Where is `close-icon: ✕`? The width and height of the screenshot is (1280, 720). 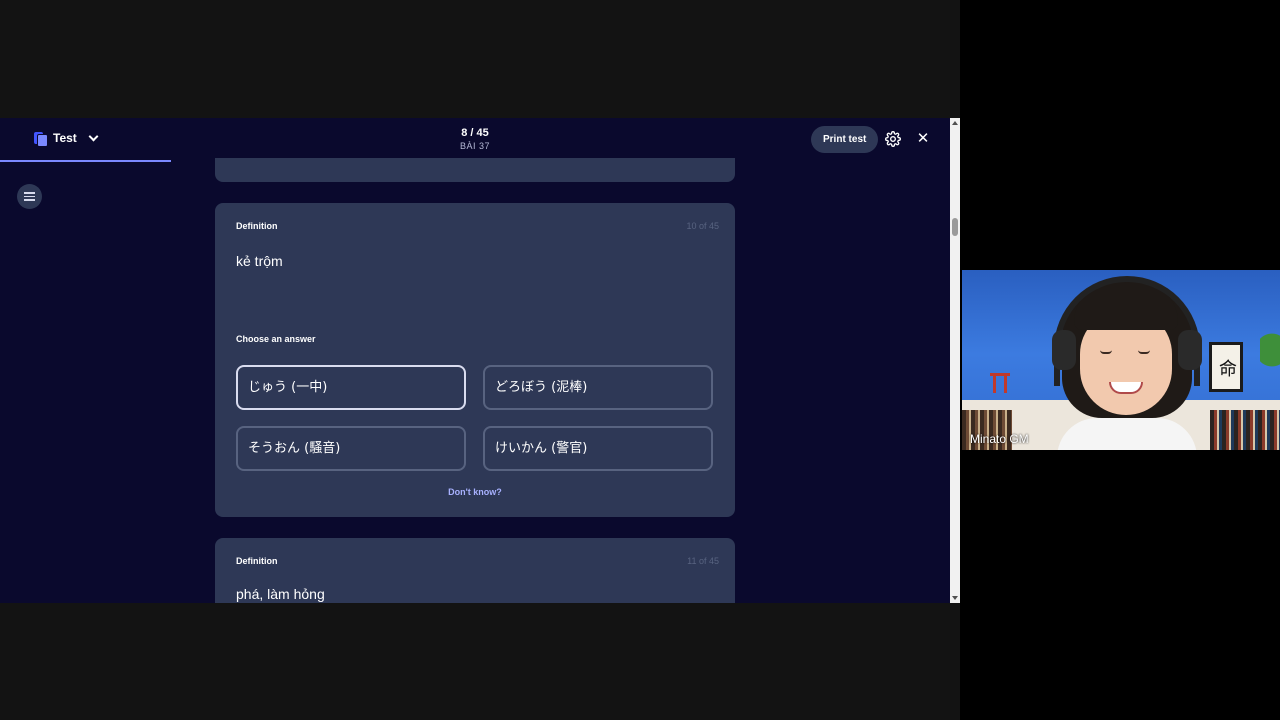 close-icon: ✕ is located at coordinates (923, 139).